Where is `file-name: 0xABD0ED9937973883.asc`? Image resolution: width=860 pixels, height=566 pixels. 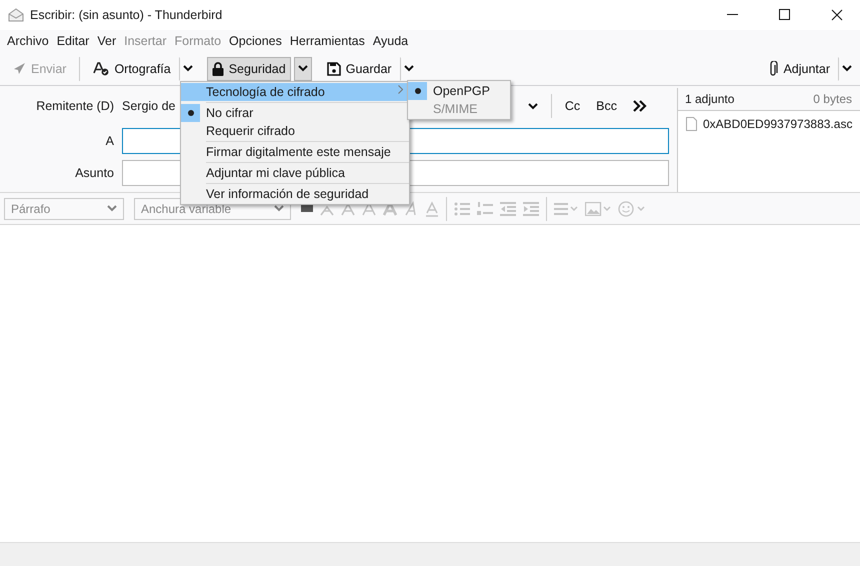
file-name: 0xABD0ED9937973883.asc is located at coordinates (777, 124).